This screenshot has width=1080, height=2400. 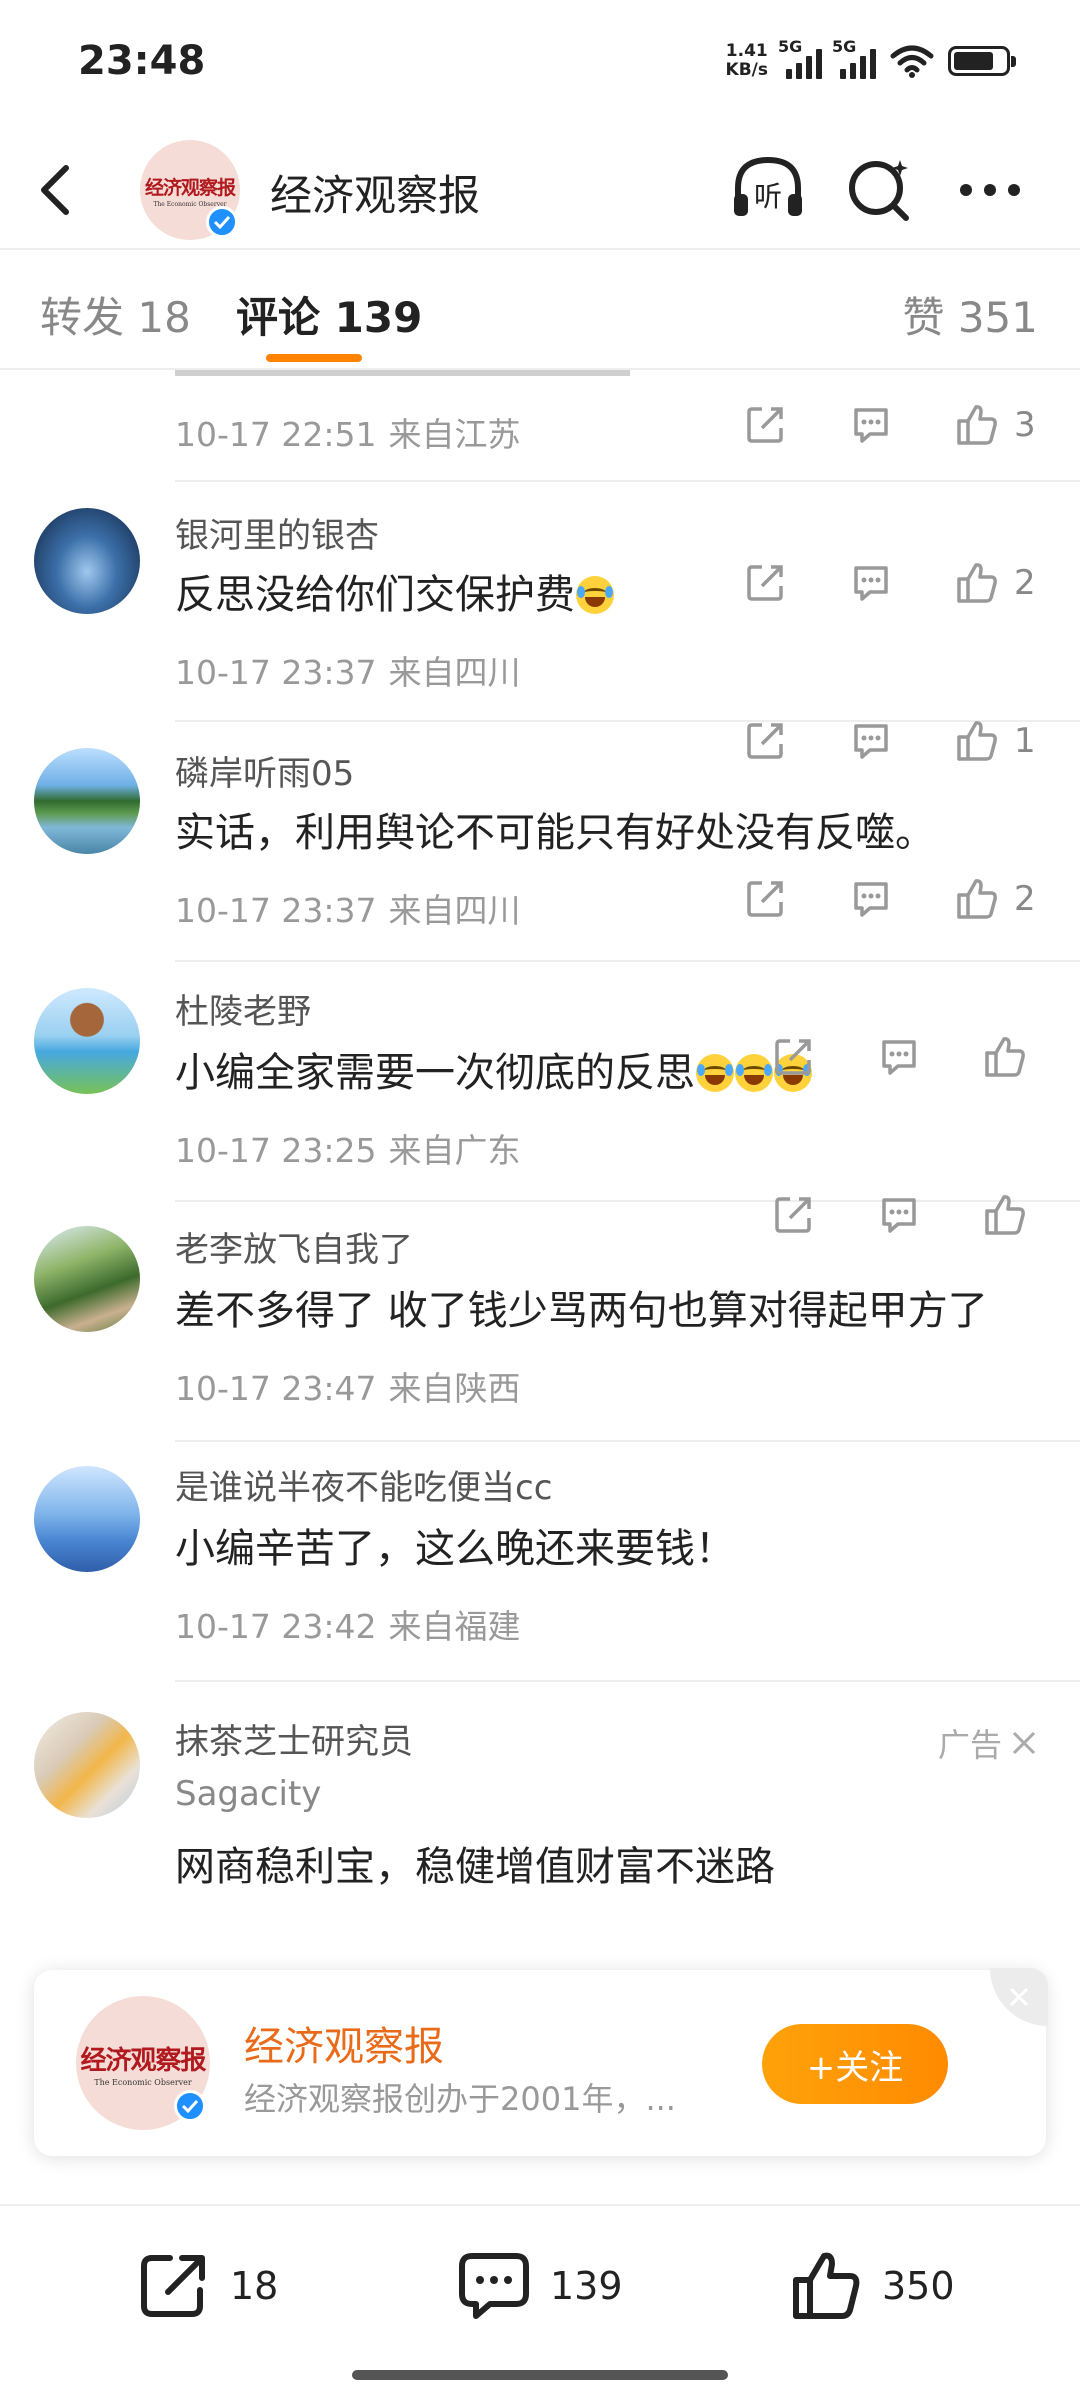 What do you see at coordinates (363, 1484) in the screenshot?
I see `comment-author: 是谁说半夜不能吃便当cc` at bounding box center [363, 1484].